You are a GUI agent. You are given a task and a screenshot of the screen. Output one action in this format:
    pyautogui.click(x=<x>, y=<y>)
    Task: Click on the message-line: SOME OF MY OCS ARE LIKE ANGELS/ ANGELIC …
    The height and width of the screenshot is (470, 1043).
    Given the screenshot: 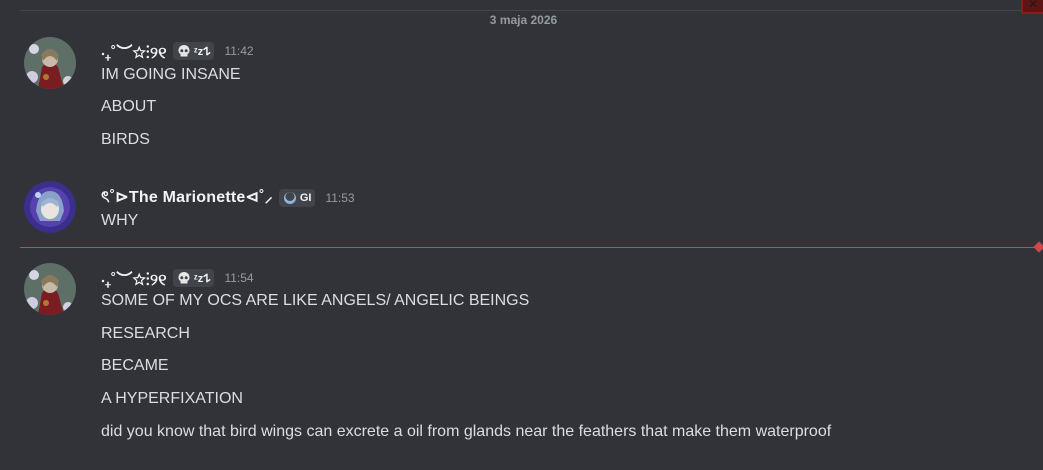 What is the action you would take?
    pyautogui.click(x=315, y=300)
    